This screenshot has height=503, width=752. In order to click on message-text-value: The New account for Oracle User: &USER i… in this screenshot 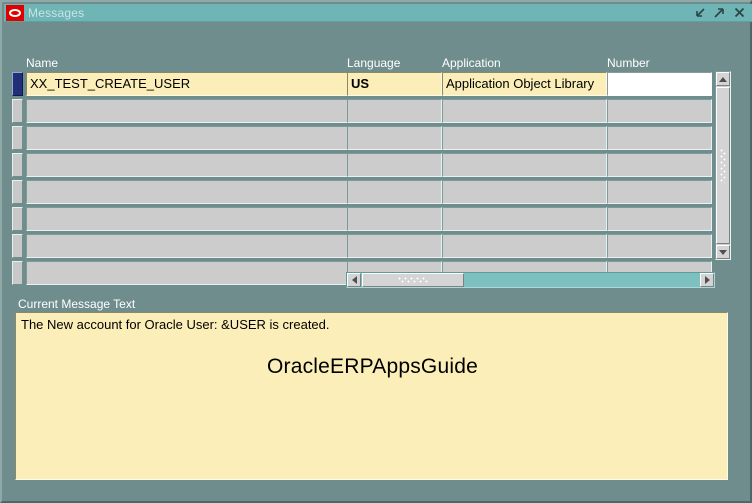, I will do `click(175, 324)`.